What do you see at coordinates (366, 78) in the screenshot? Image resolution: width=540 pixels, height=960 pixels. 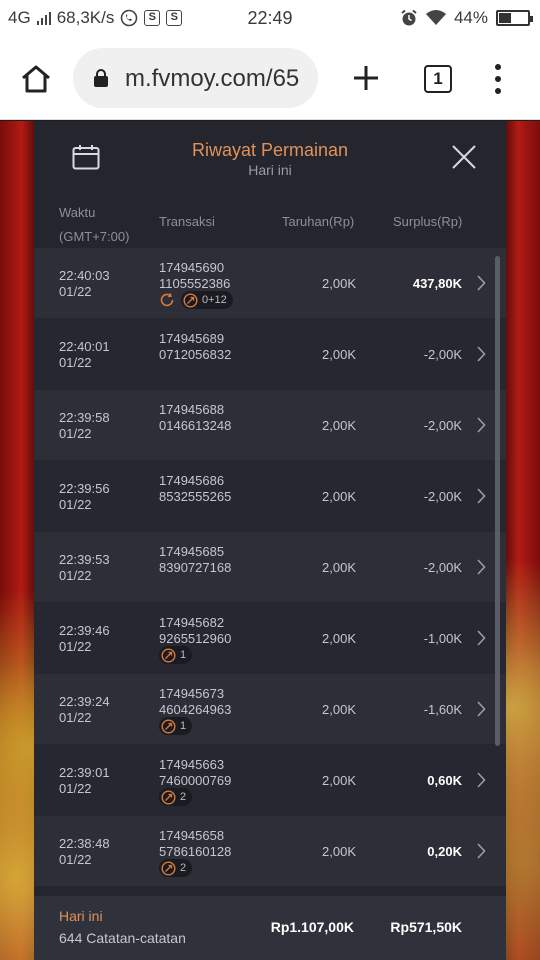 I see `new-tab-icon` at bounding box center [366, 78].